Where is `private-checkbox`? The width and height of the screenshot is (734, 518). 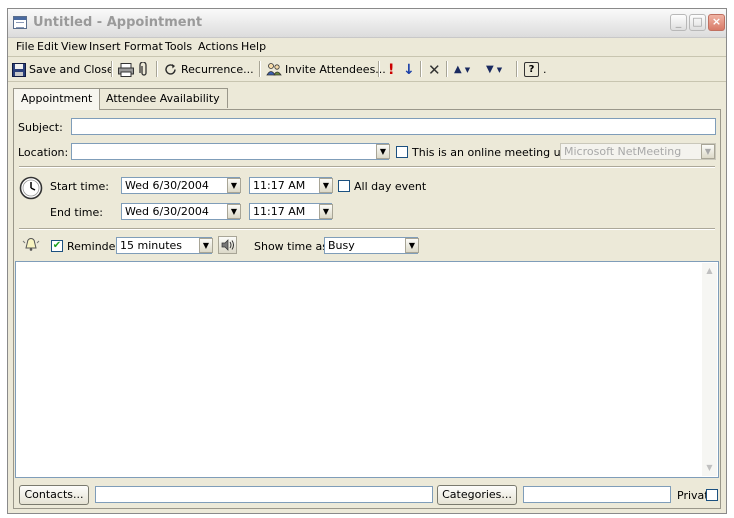 private-checkbox is located at coordinates (712, 495).